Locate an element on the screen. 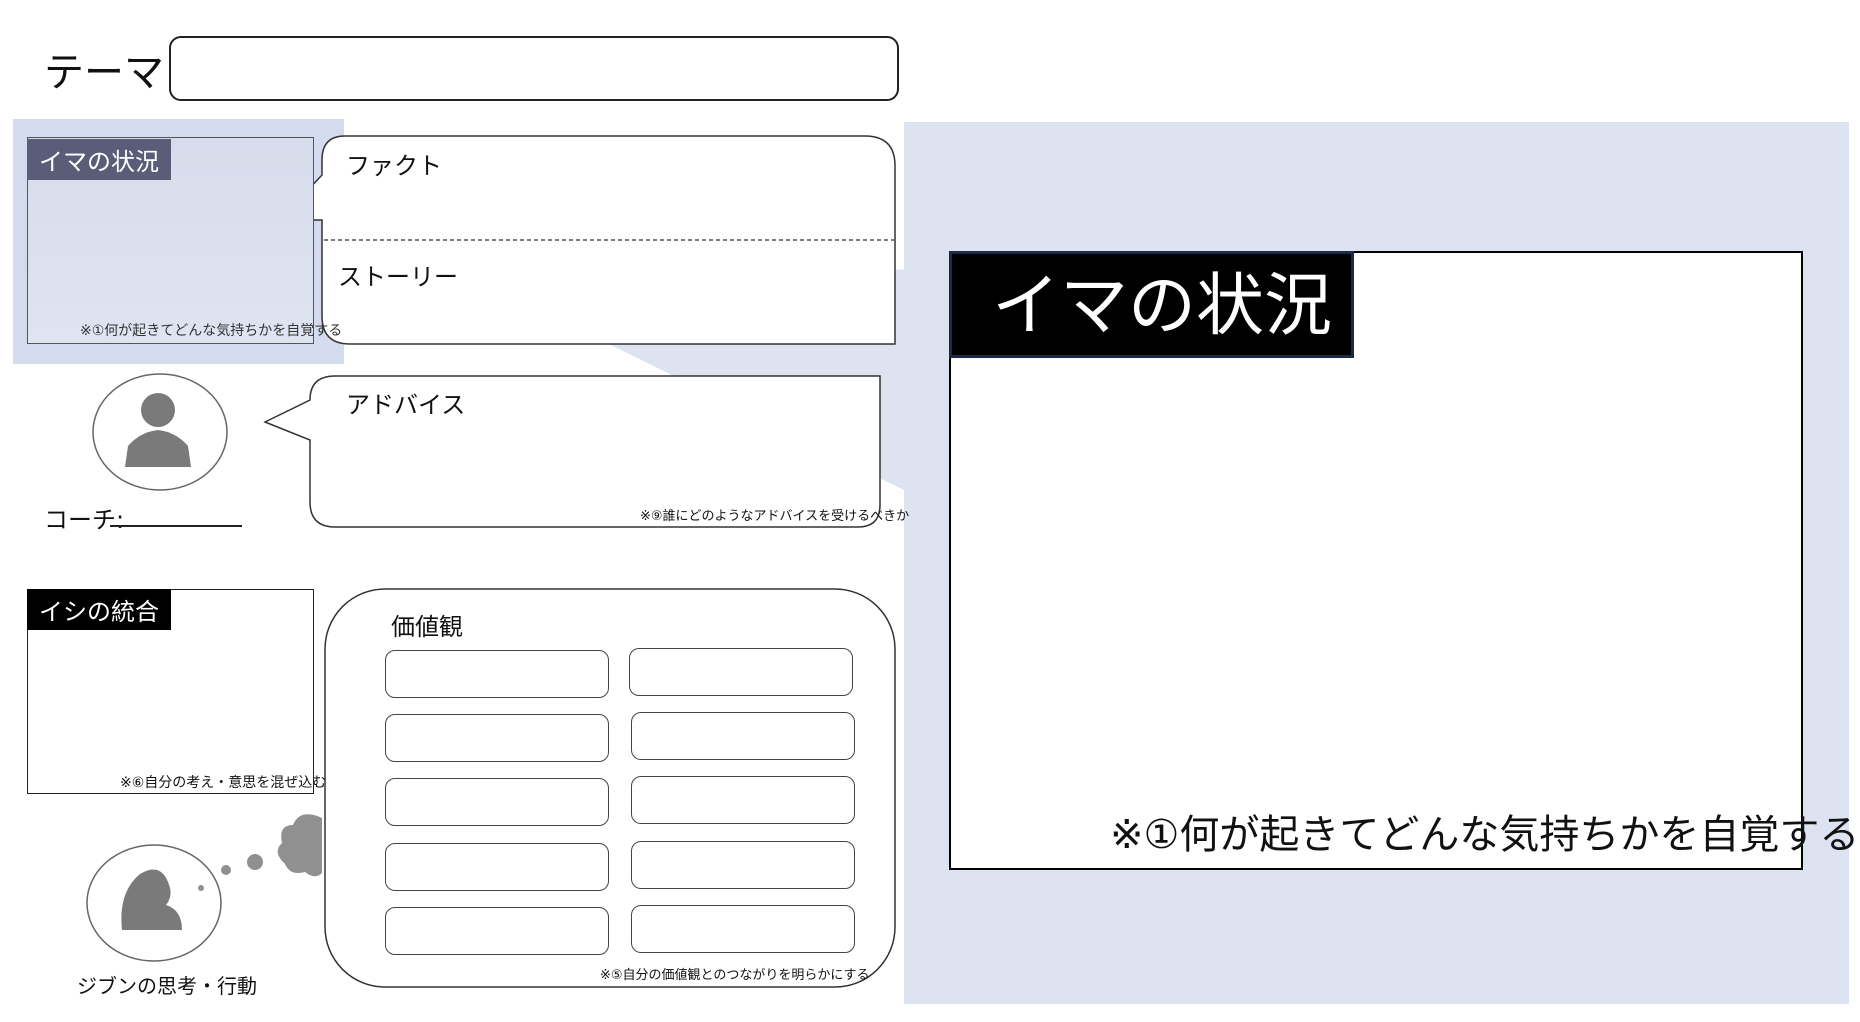  advice-note: ※⑨誰にどのようなアドバイスを受けるべきか is located at coordinates (775, 516).